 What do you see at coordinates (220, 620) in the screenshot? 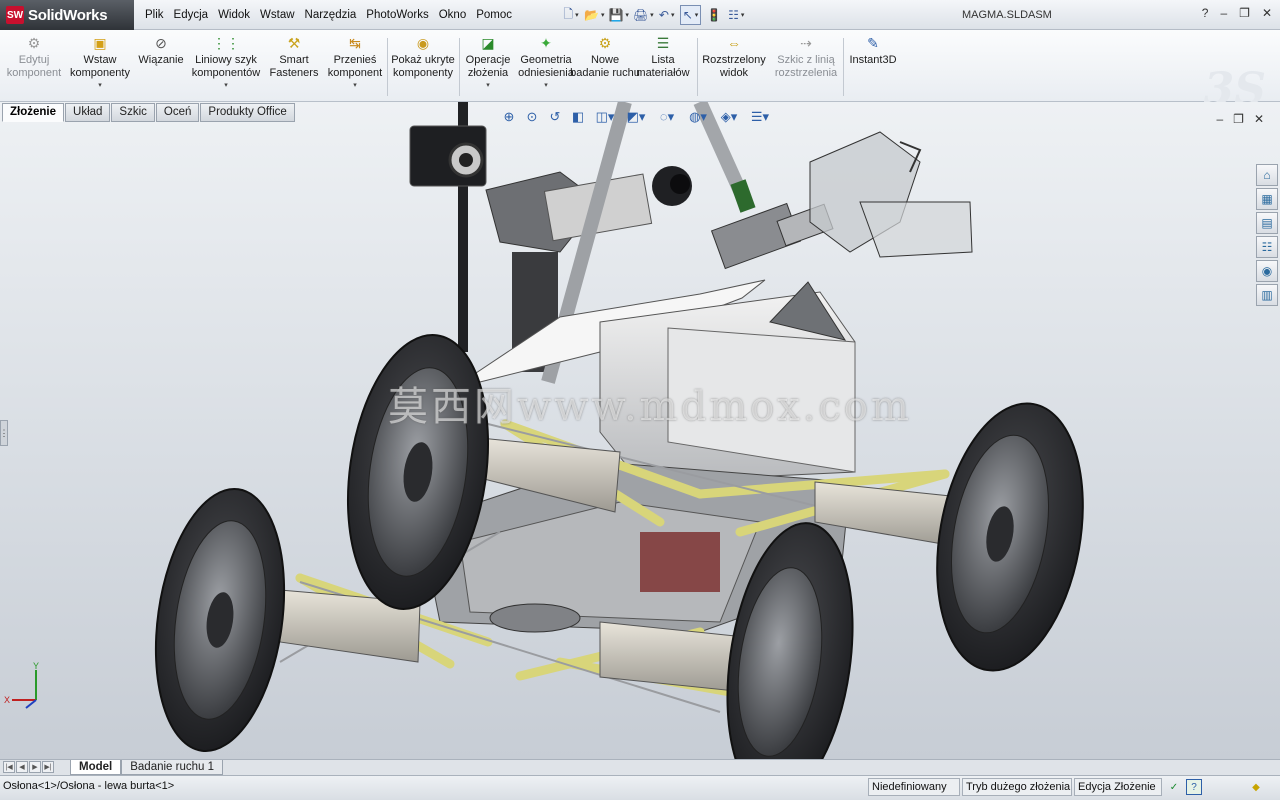
I see `wheel-rear-left` at bounding box center [220, 620].